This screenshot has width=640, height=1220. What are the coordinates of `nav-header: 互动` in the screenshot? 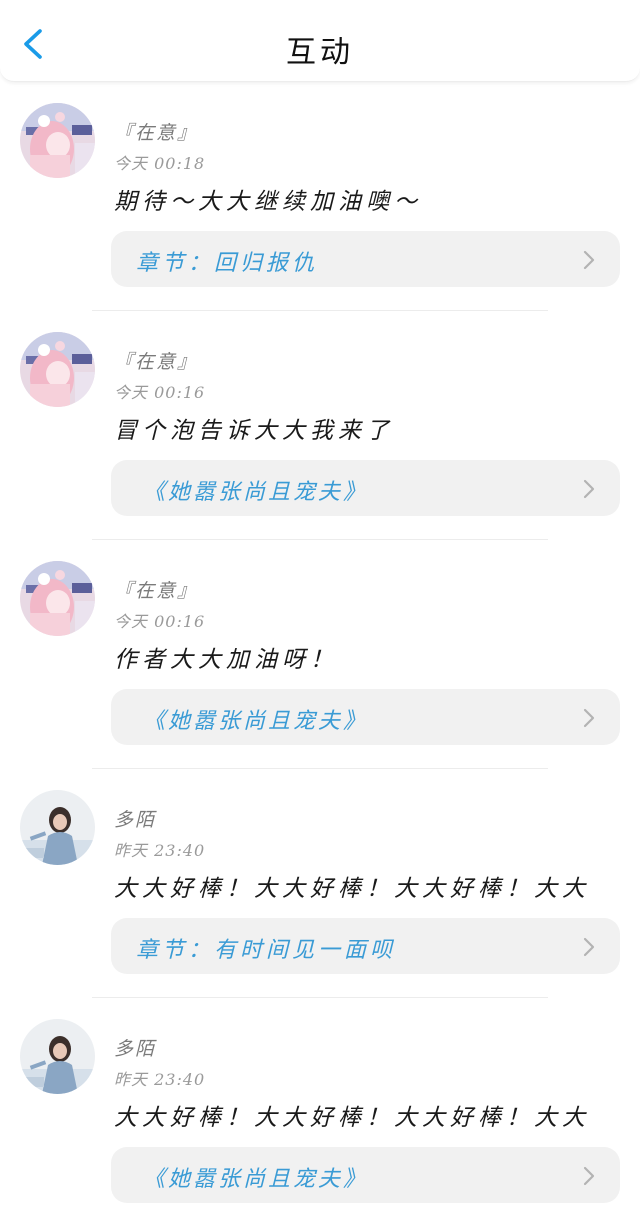 It's located at (320, 41).